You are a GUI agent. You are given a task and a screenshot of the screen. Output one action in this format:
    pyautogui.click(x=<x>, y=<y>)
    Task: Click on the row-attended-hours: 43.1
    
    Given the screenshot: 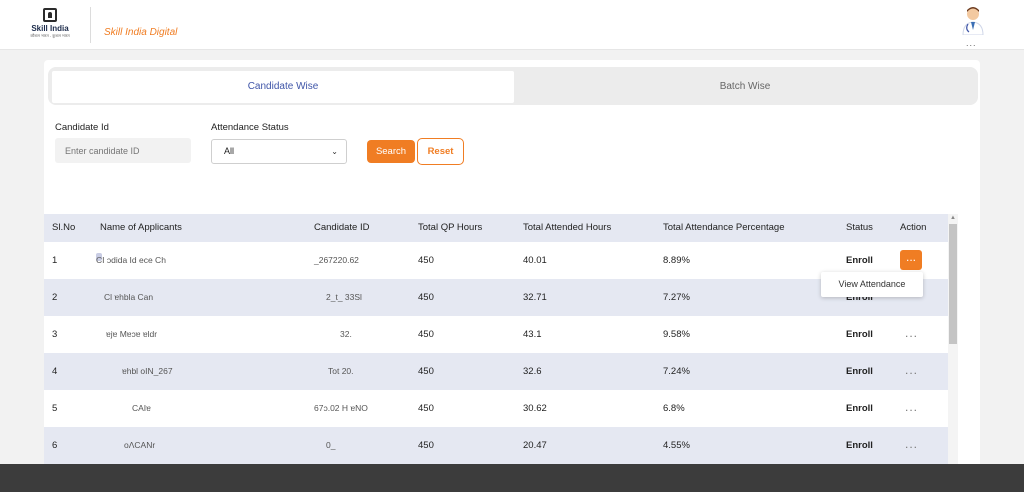 What is the action you would take?
    pyautogui.click(x=532, y=334)
    